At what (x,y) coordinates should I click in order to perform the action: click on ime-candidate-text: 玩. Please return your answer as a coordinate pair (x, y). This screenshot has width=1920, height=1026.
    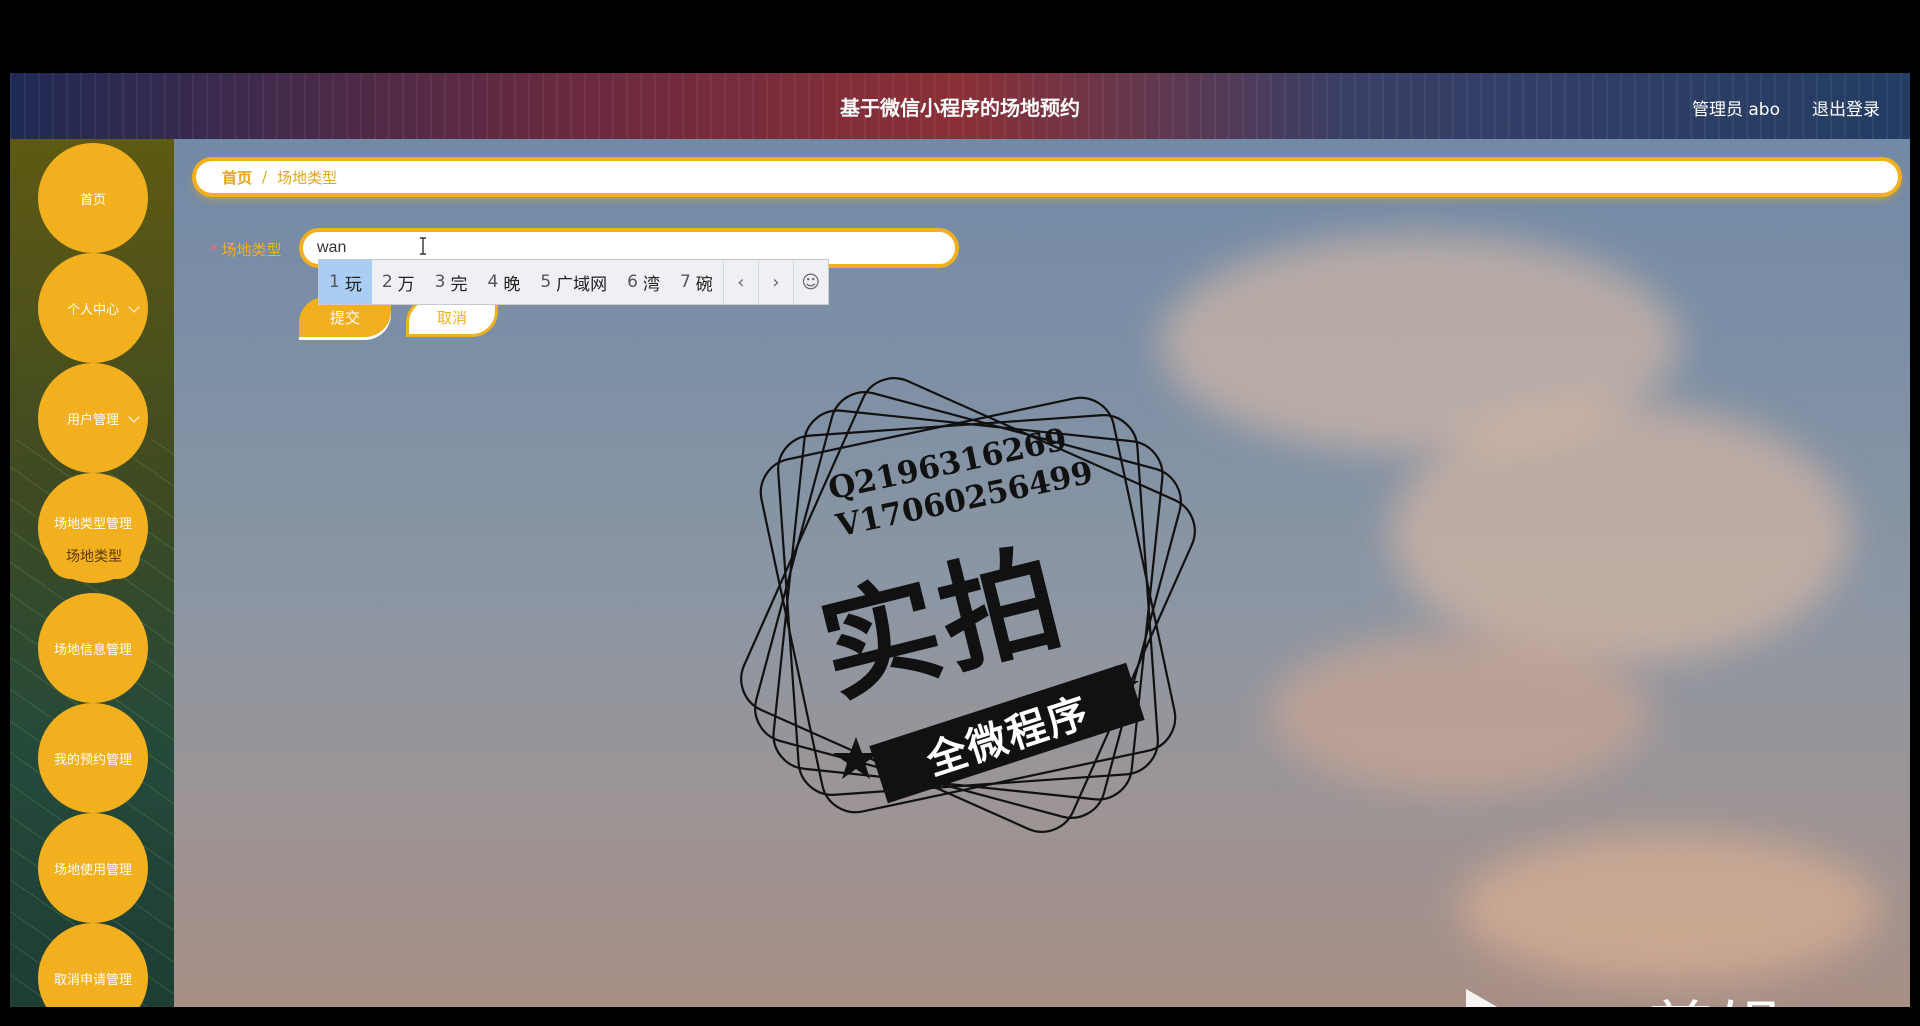
    Looking at the image, I should click on (353, 284).